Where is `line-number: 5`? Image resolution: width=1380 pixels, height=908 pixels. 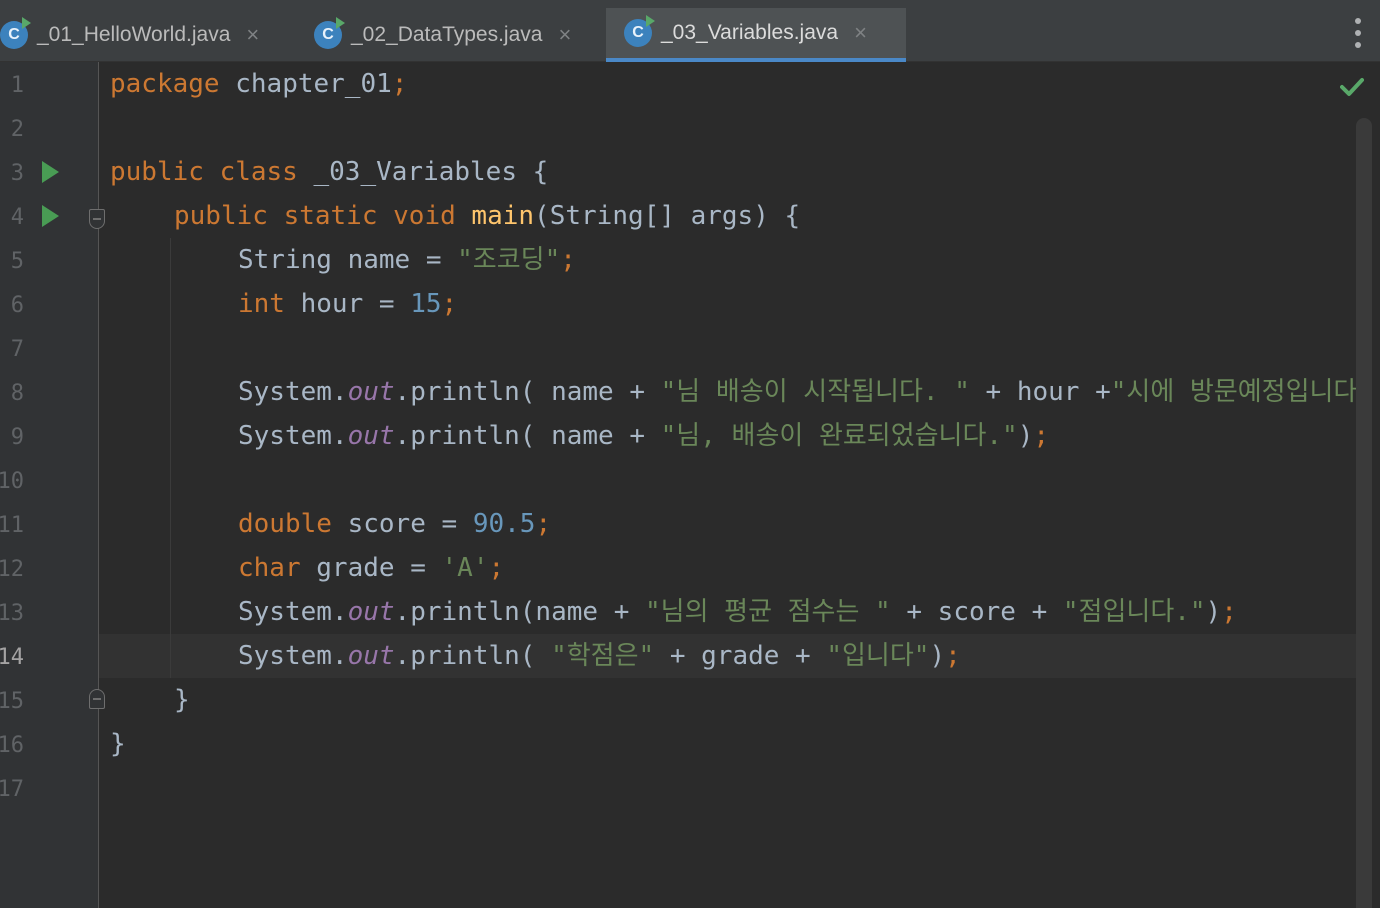
line-number: 5 is located at coordinates (17, 261).